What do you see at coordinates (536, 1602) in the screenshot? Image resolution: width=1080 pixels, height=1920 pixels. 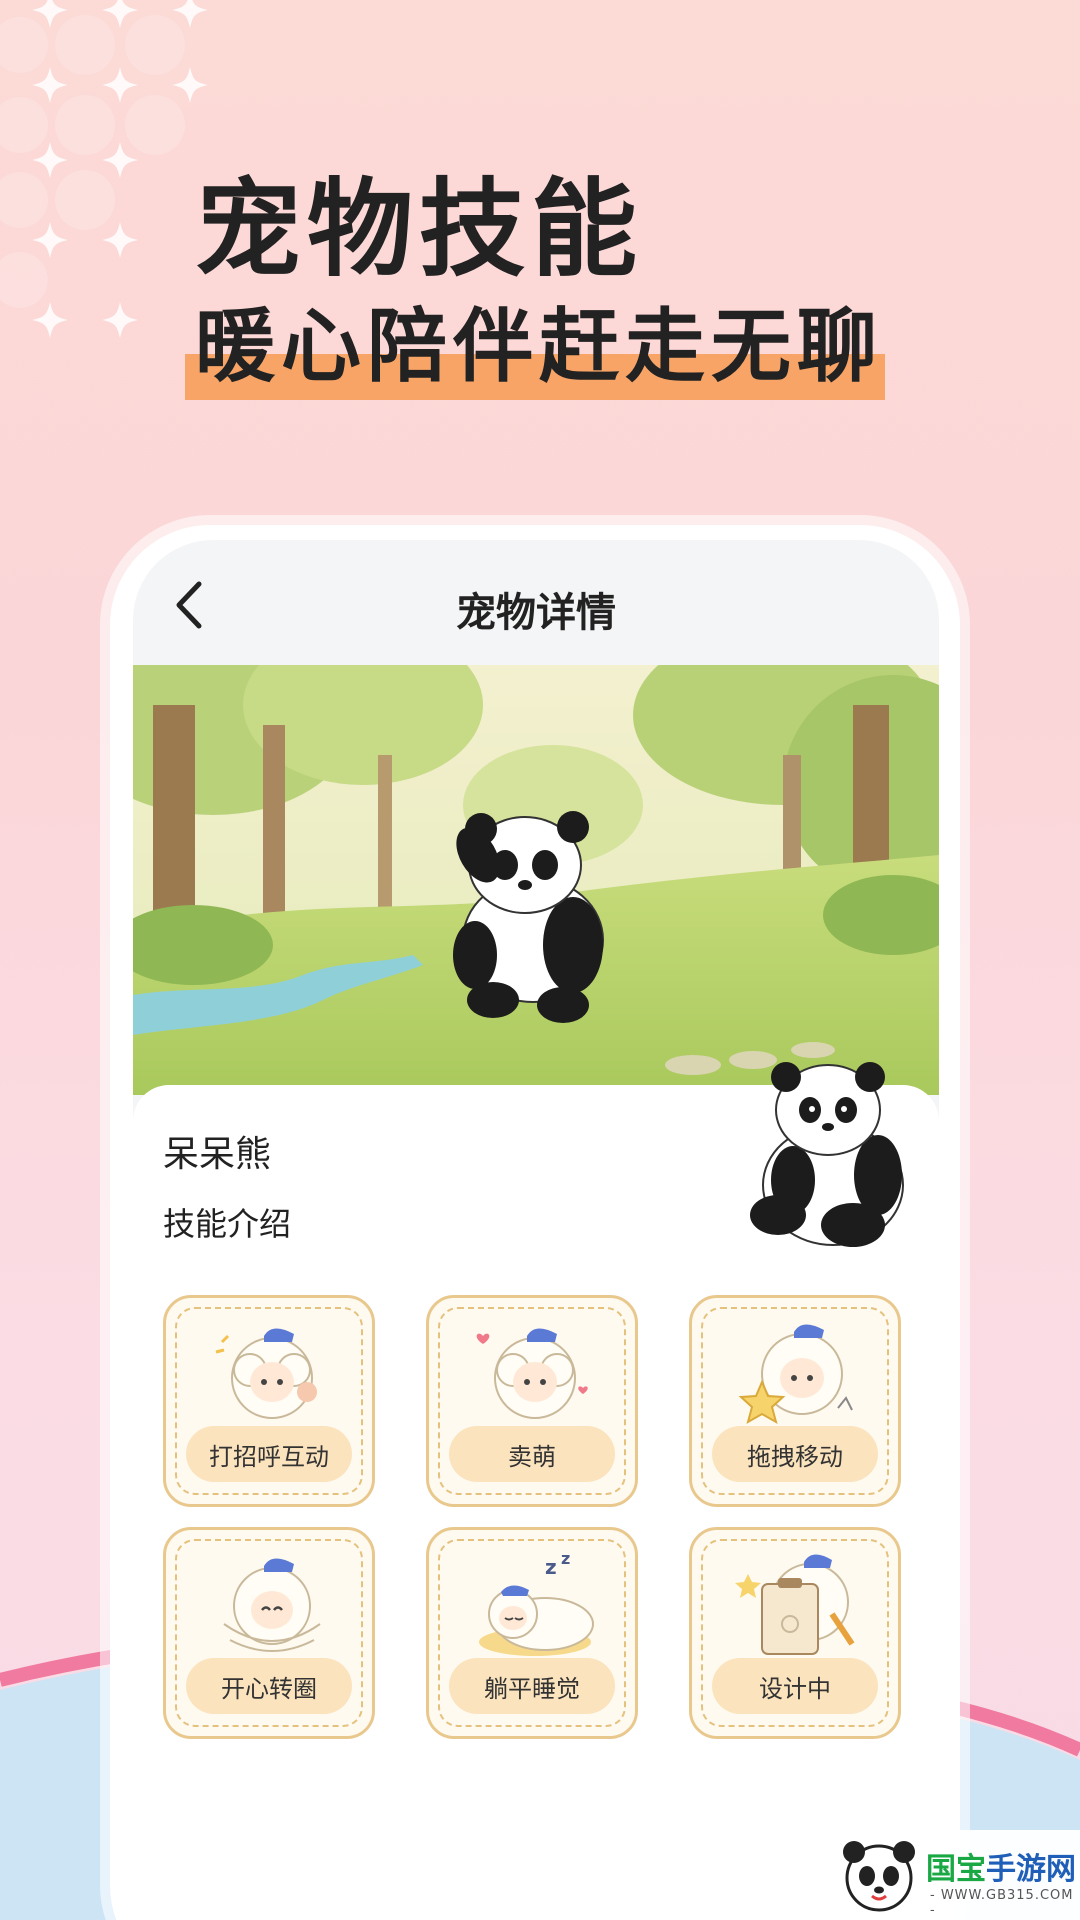 I see `sheep-sleep-icon: z z` at bounding box center [536, 1602].